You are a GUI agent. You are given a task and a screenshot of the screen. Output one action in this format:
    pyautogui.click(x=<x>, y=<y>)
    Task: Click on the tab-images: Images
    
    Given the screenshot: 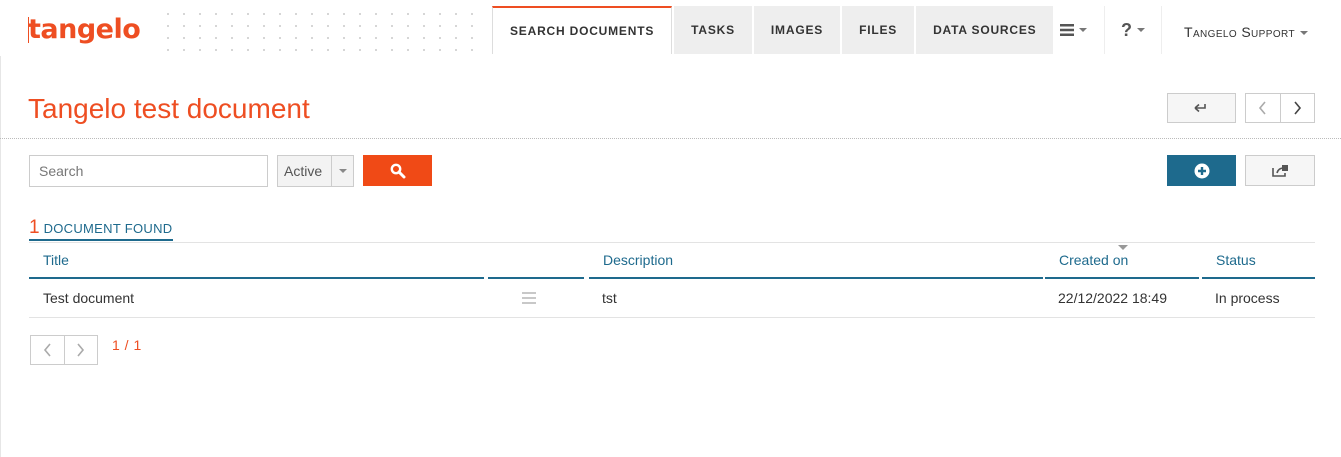 What is the action you would take?
    pyautogui.click(x=797, y=30)
    